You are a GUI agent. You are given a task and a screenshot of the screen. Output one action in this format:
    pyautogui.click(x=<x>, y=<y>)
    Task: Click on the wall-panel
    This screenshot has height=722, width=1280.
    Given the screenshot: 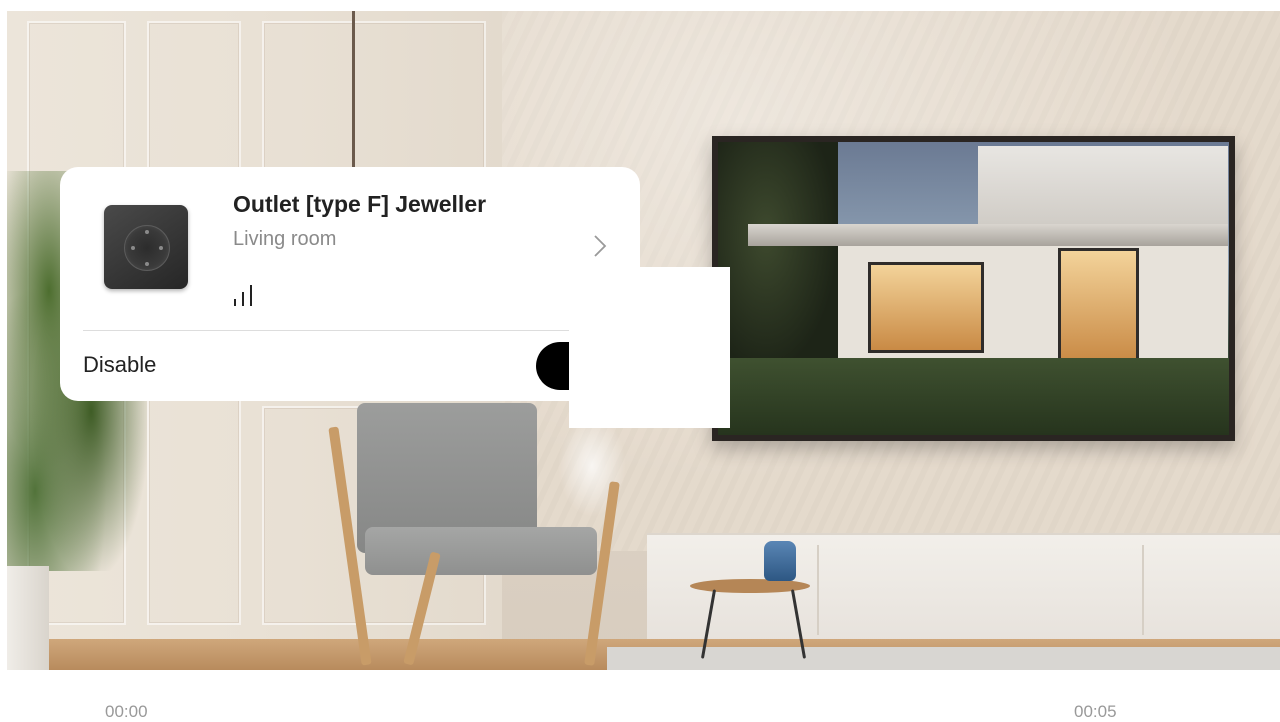 What is the action you would take?
    pyautogui.click(x=374, y=103)
    